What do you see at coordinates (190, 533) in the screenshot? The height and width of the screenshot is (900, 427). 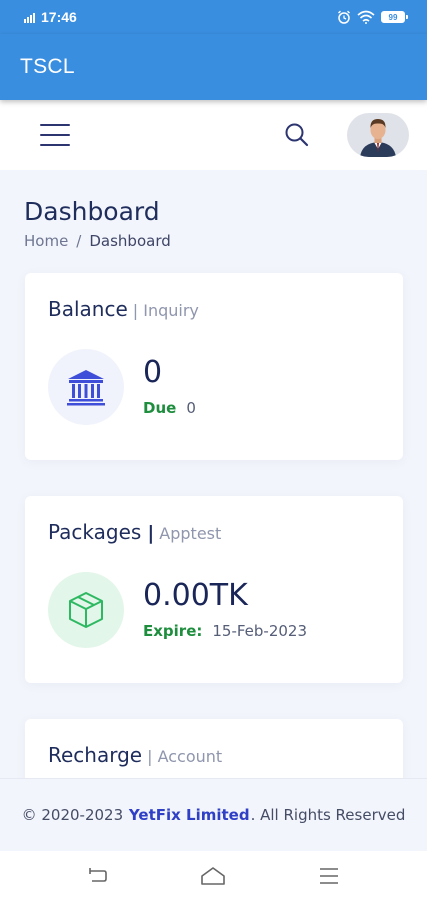 I see `packages-card-subtitle: Apptest` at bounding box center [190, 533].